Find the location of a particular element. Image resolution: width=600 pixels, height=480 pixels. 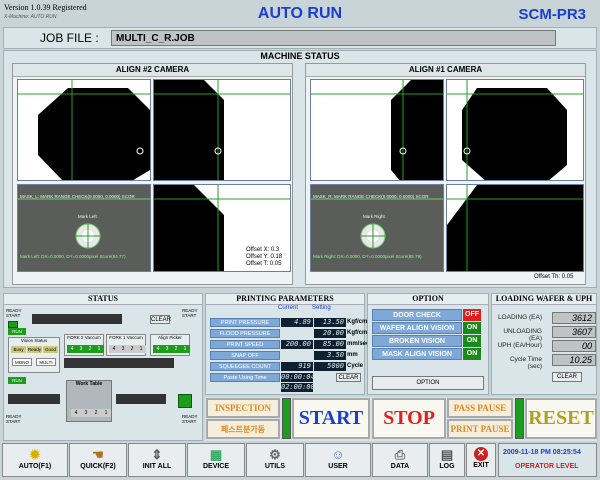

cycle-time-row: Cycle Time (sec) 10.25 is located at coordinates (548, 362).